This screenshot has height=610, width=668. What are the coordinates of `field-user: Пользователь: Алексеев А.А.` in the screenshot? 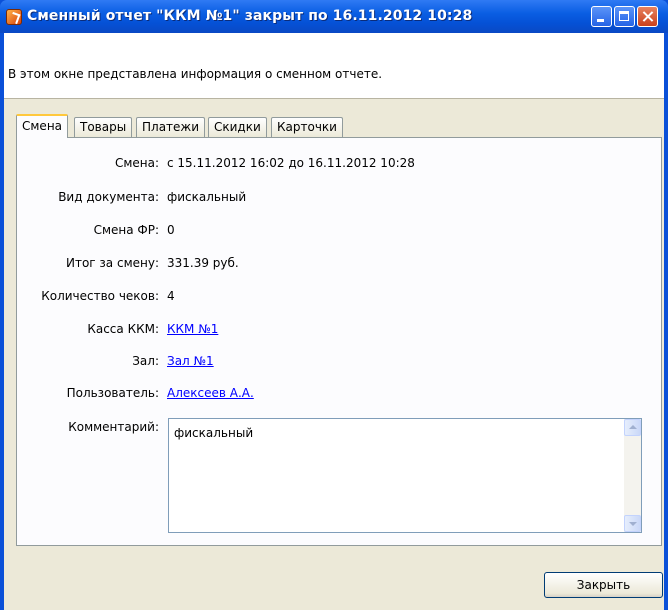 It's located at (337, 395).